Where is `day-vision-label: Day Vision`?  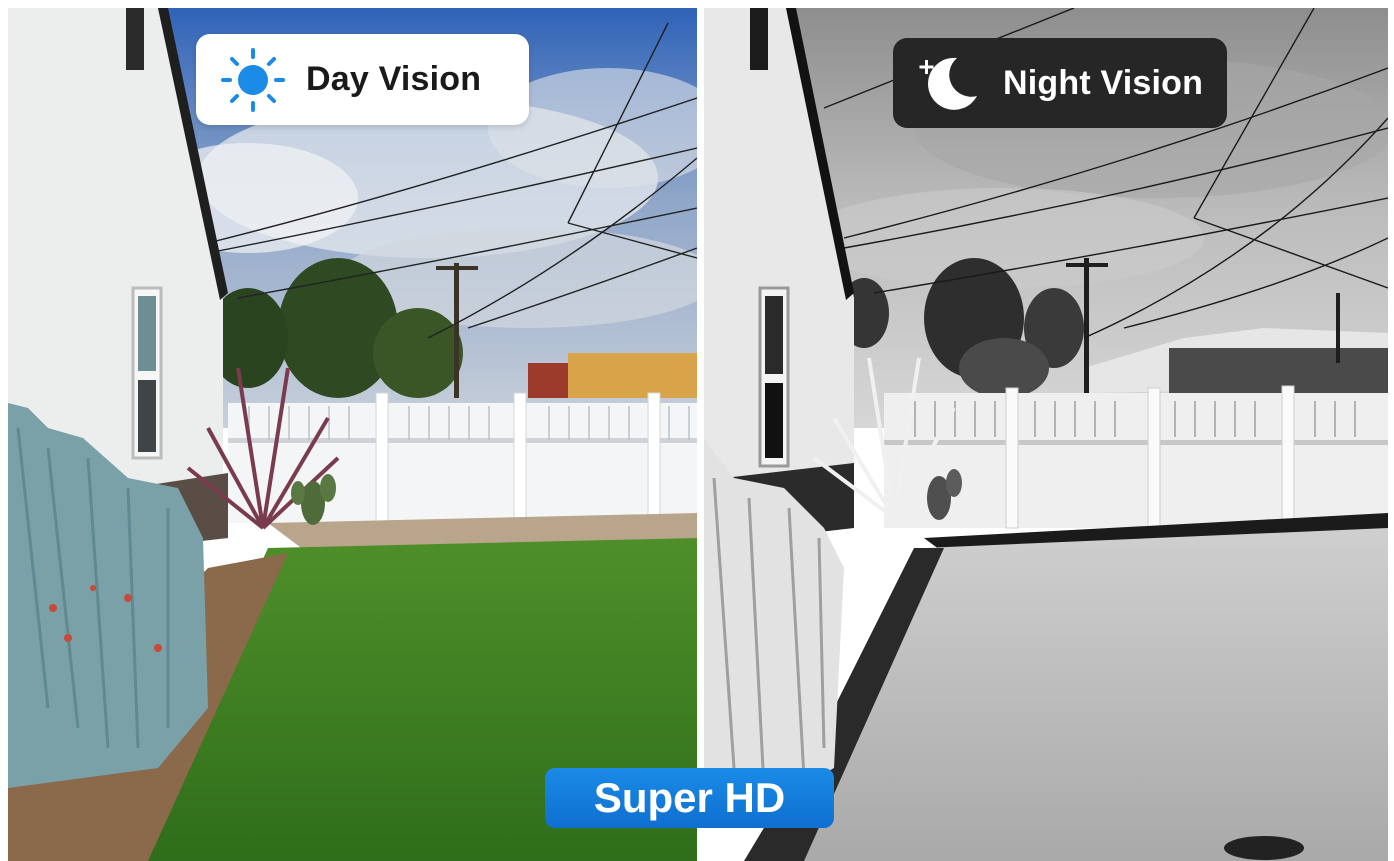
day-vision-label: Day Vision is located at coordinates (394, 79).